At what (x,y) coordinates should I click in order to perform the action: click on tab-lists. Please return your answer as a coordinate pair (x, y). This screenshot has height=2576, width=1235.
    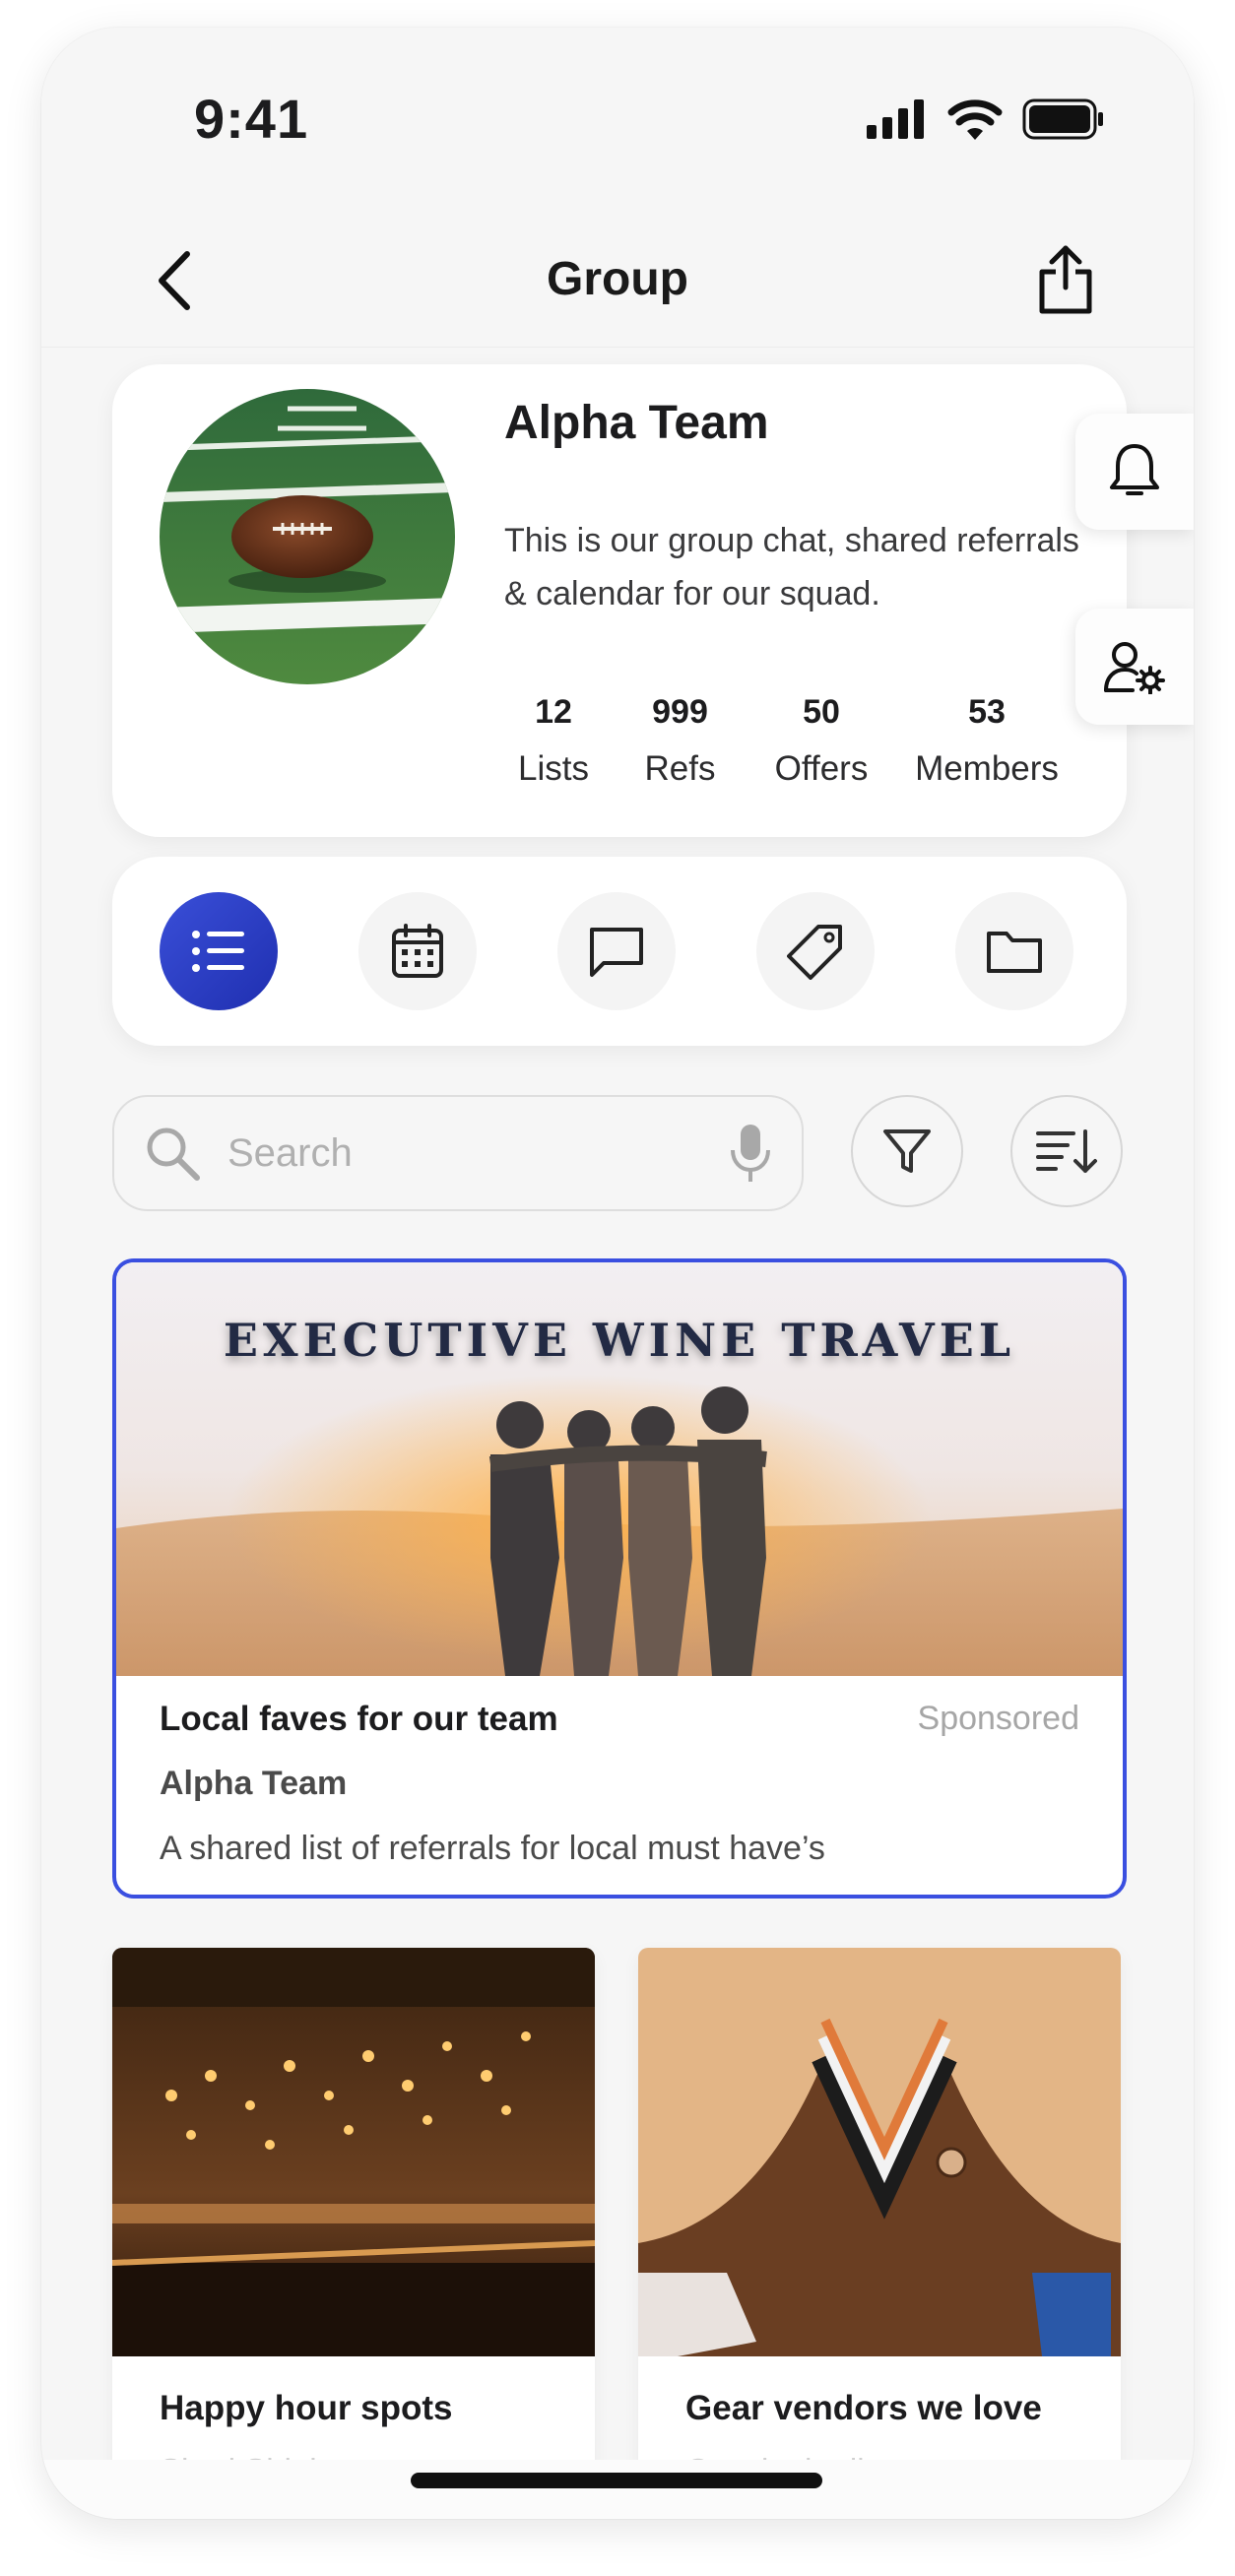
    Looking at the image, I should click on (219, 951).